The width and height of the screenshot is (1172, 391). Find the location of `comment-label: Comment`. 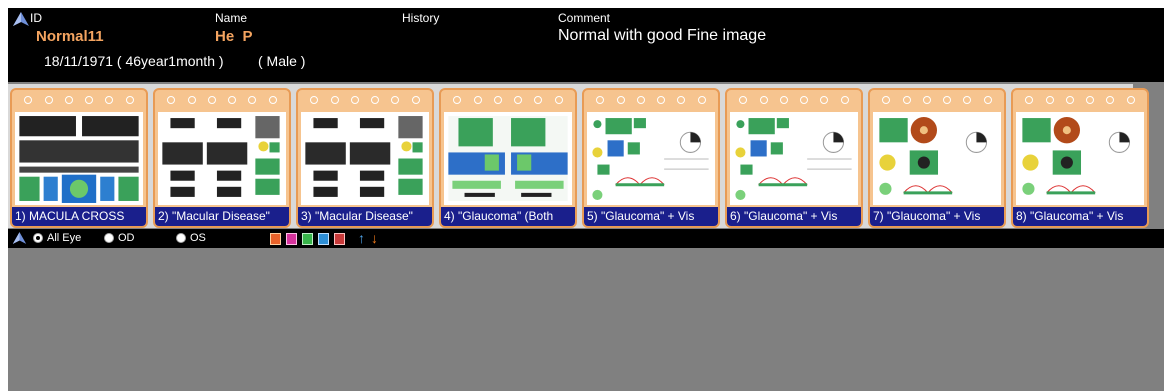

comment-label: Comment is located at coordinates (584, 18).